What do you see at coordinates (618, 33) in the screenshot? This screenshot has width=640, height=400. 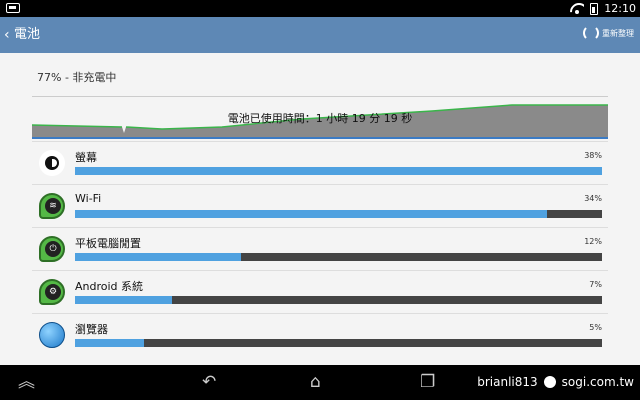 I see `refresh-label: 重新整理` at bounding box center [618, 33].